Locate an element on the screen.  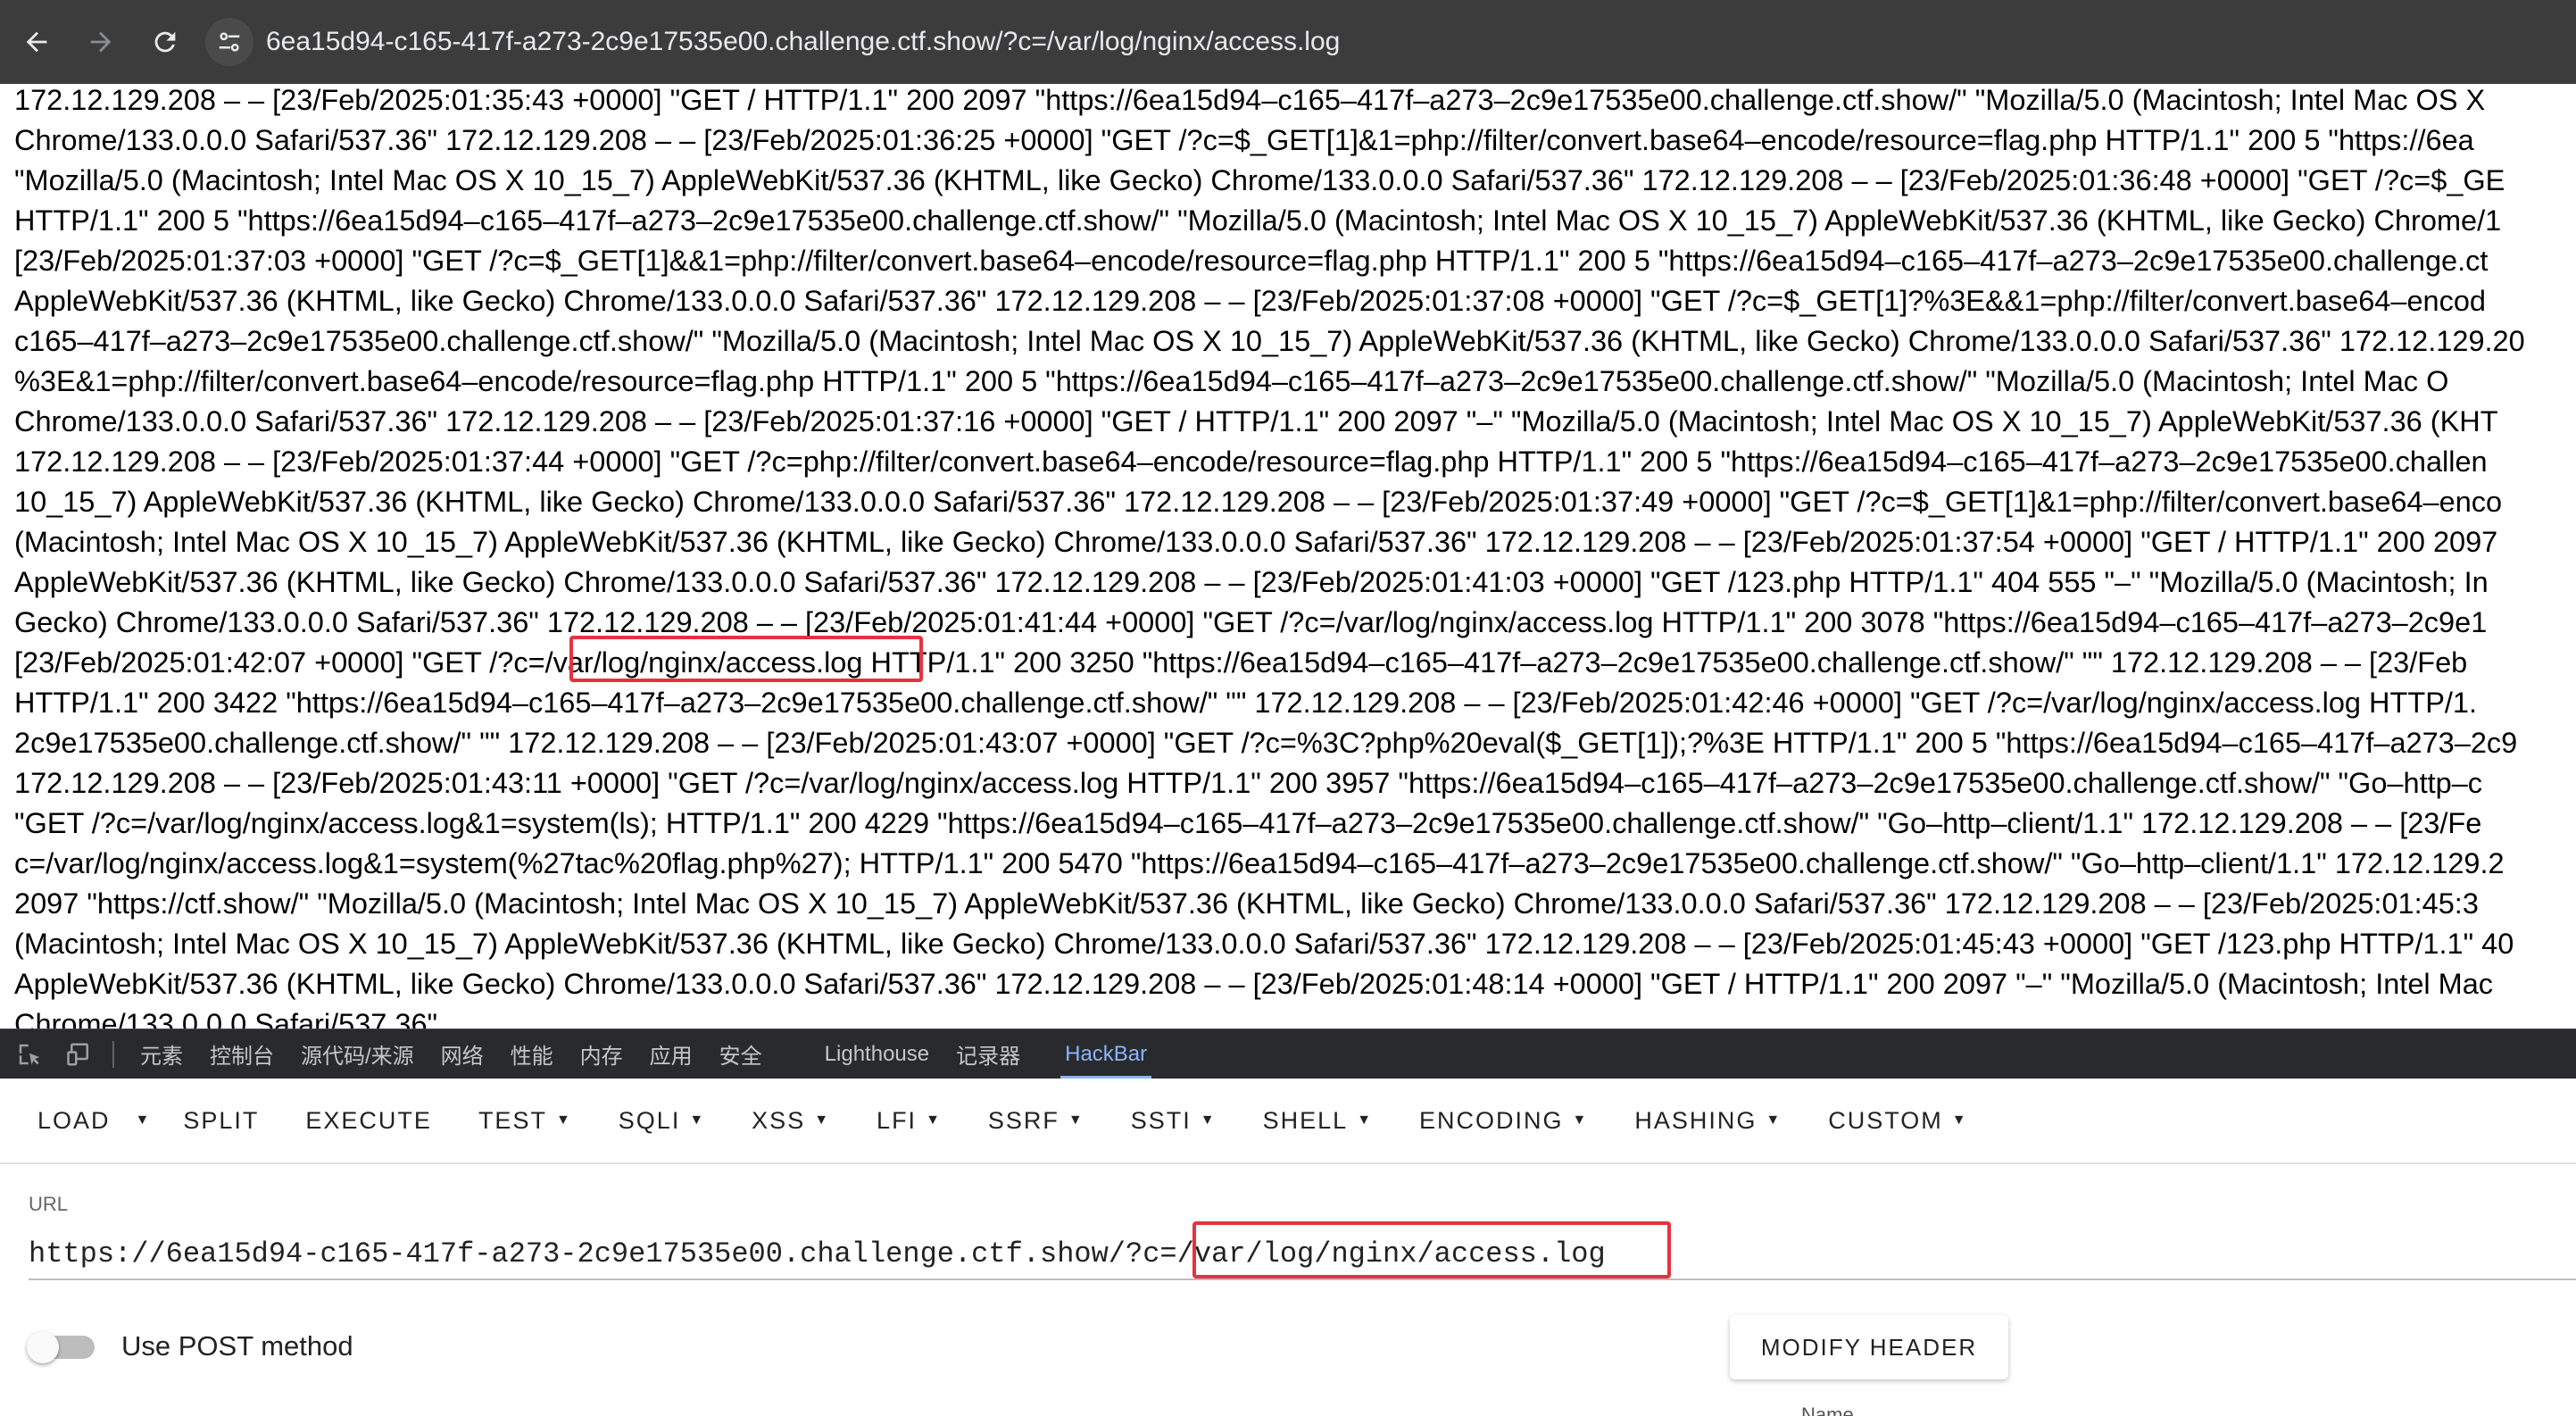
custom-label: CUSTOM is located at coordinates (1886, 1120).